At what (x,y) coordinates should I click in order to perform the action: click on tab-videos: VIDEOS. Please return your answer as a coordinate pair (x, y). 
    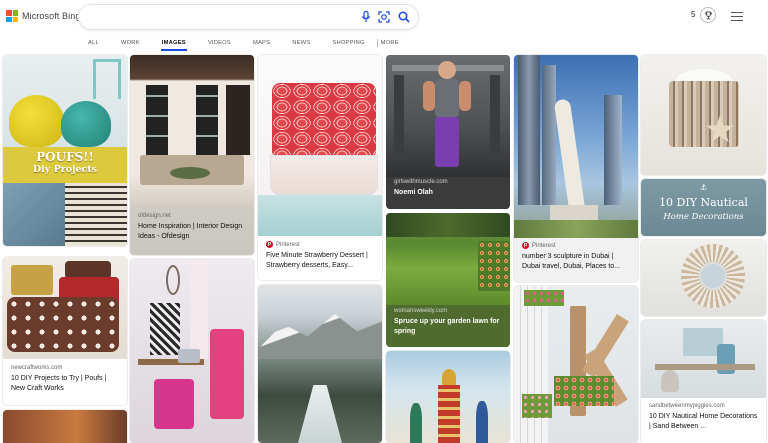
    Looking at the image, I should click on (219, 43).